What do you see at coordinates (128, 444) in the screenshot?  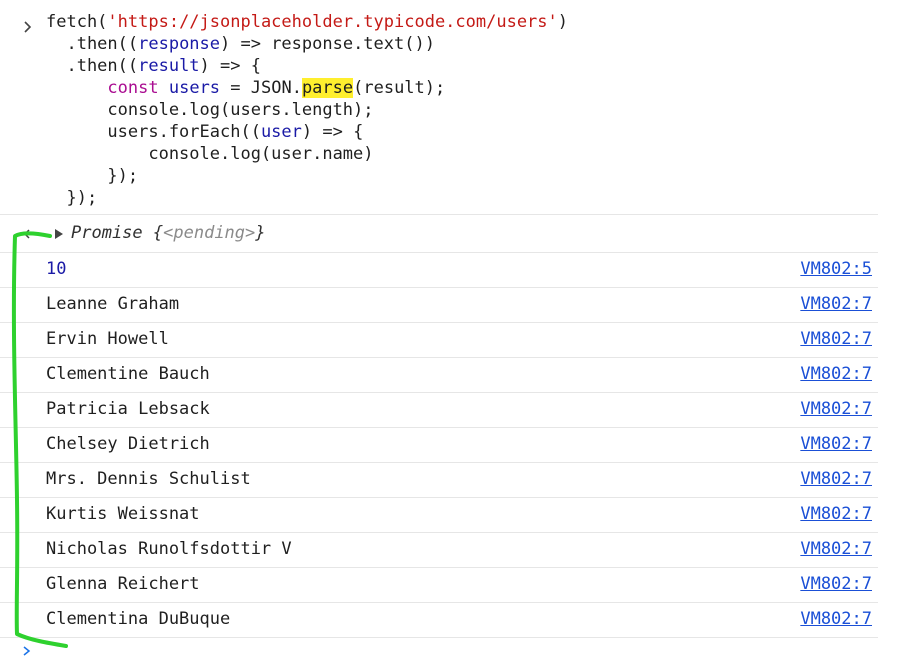 I see `log-message: Chelsey Dietrich` at bounding box center [128, 444].